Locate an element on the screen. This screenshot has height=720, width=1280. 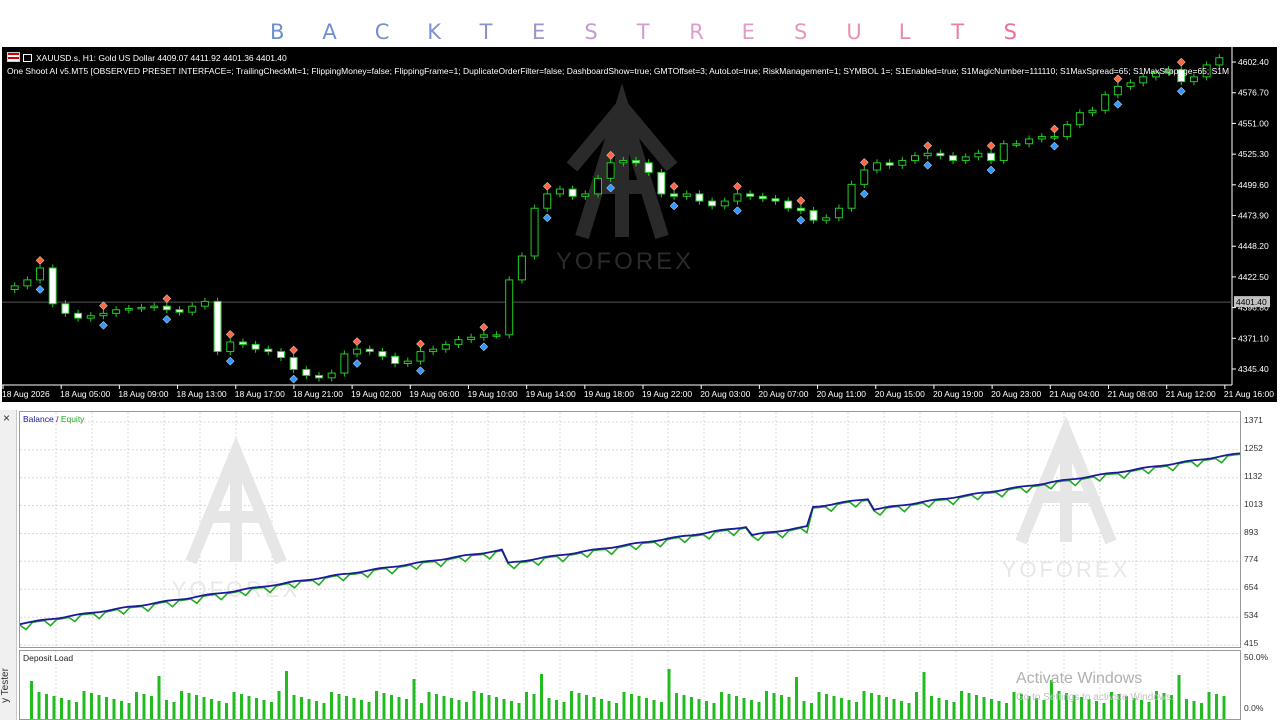
price-tick-label: 4576.70 is located at coordinates (1253, 93).